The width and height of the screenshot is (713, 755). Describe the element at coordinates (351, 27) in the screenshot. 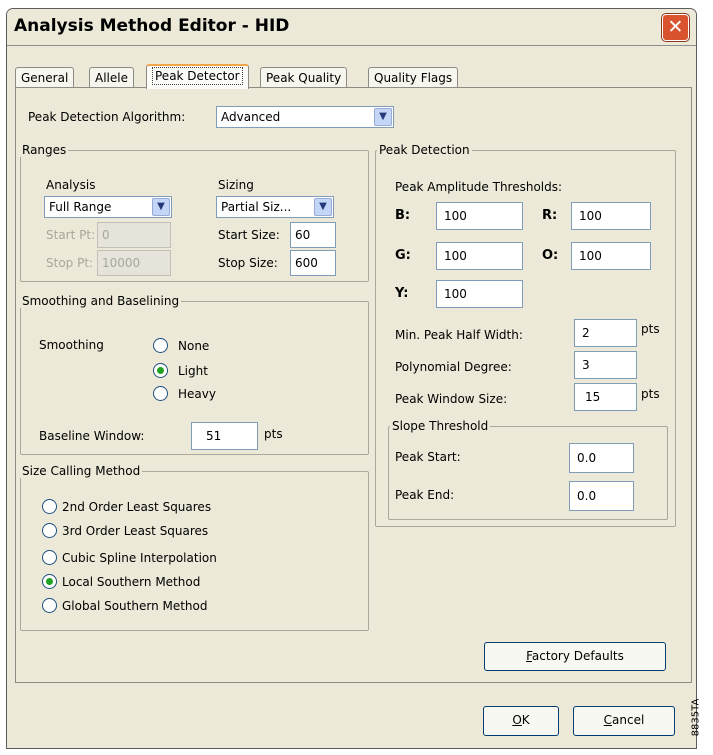

I see `title-bar: Analysis Method Editor - HID ✕` at that location.